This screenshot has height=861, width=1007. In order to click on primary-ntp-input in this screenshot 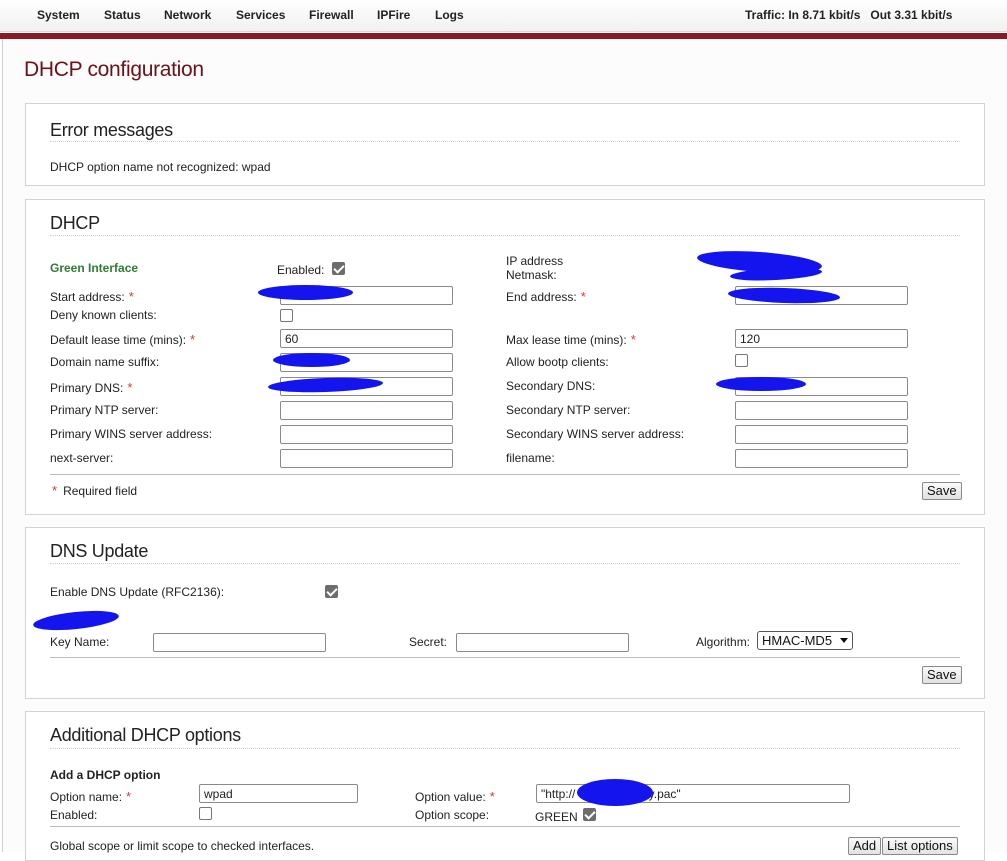, I will do `click(366, 410)`.